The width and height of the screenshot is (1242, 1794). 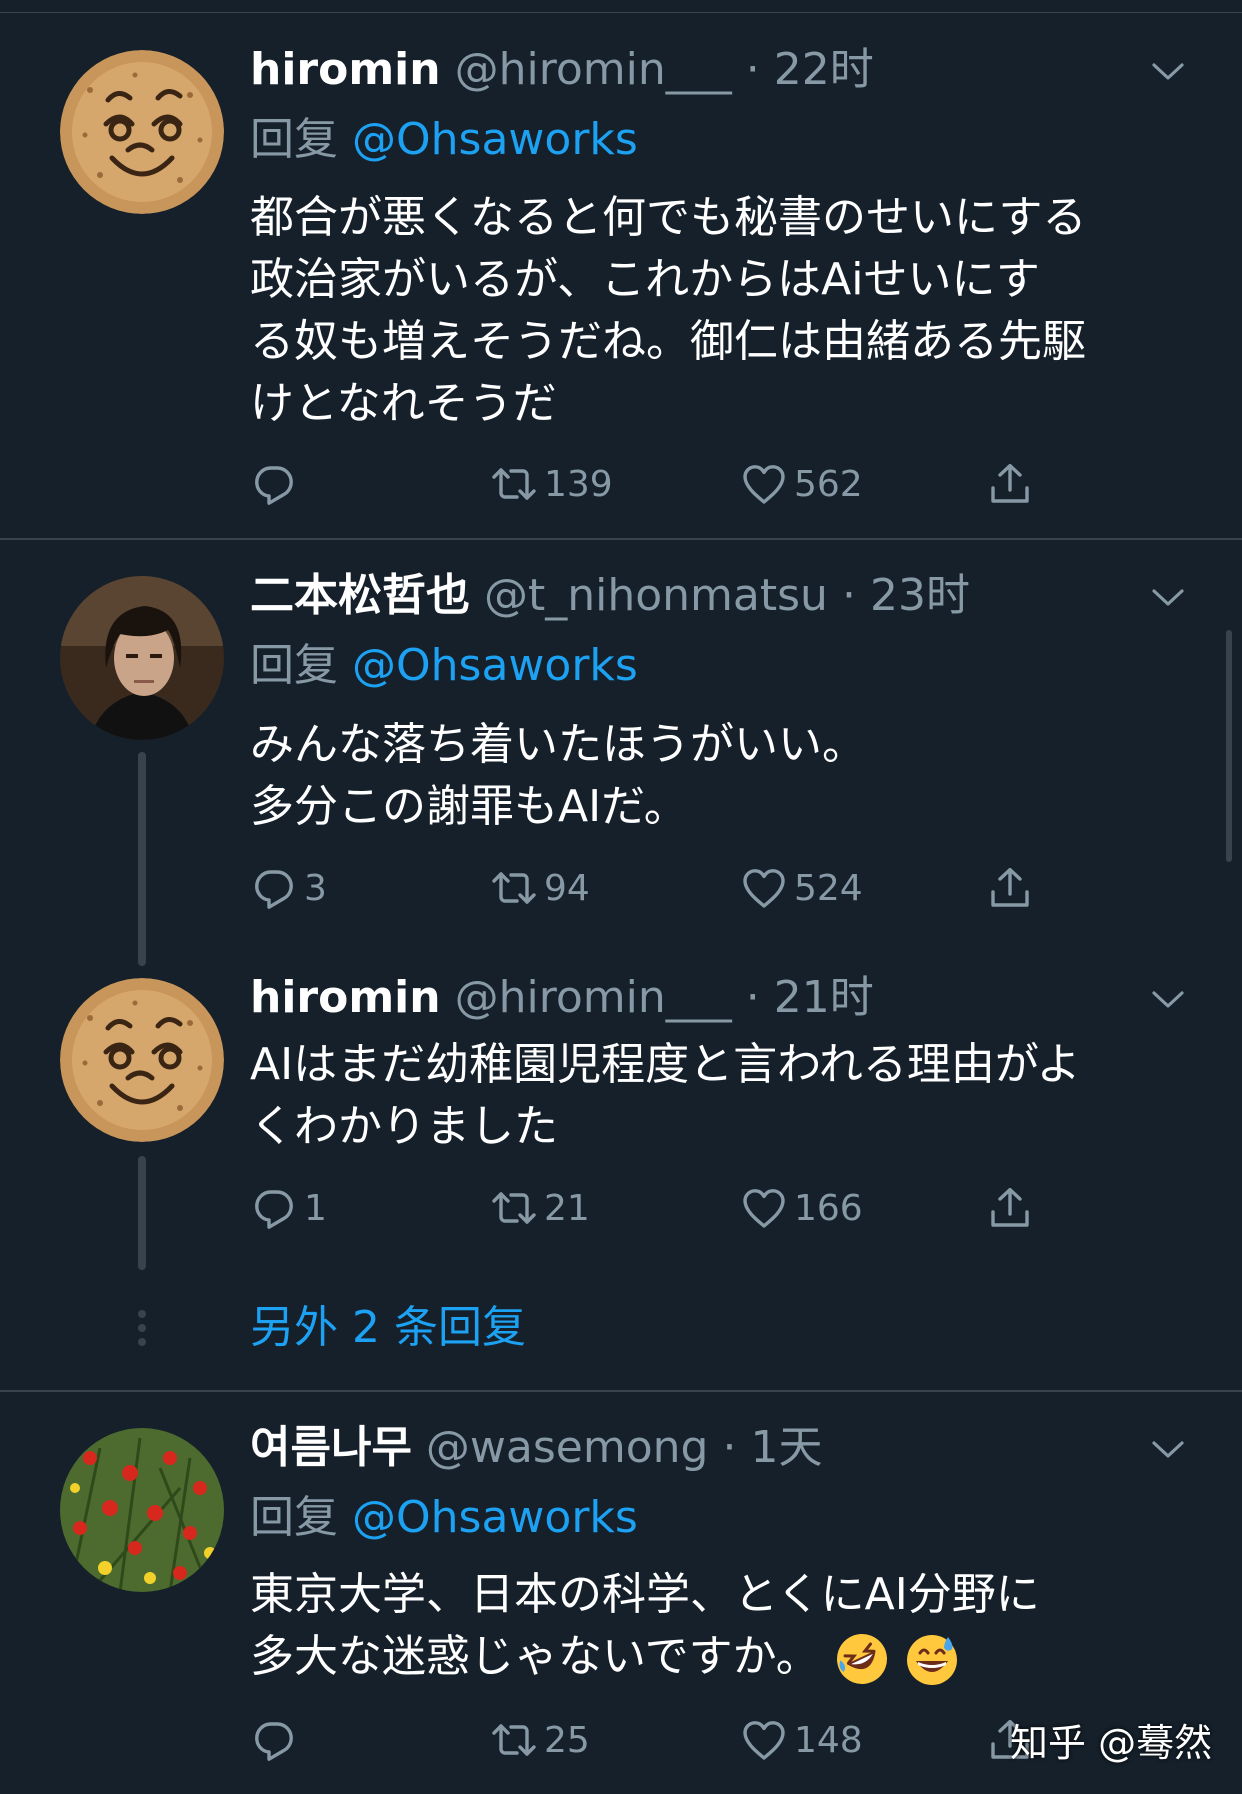 What do you see at coordinates (540, 1208) in the screenshot?
I see `retweet-button: 21` at bounding box center [540, 1208].